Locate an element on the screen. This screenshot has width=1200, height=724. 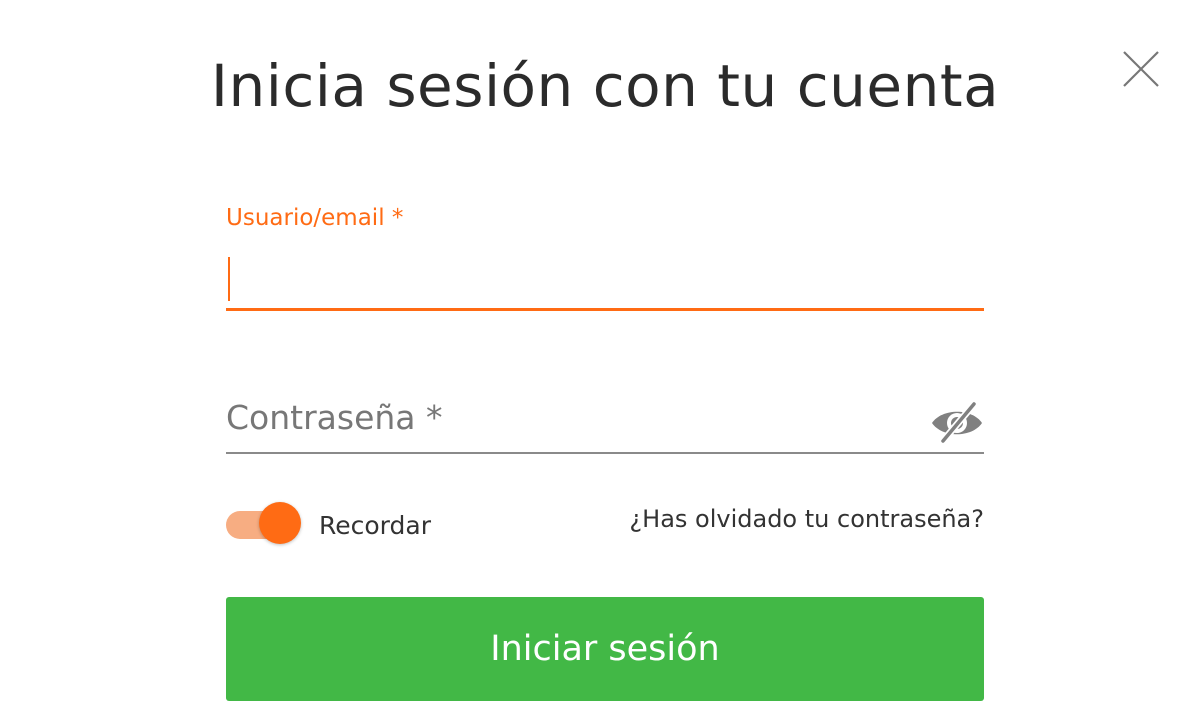
remember-toggle is located at coordinates (264, 525).